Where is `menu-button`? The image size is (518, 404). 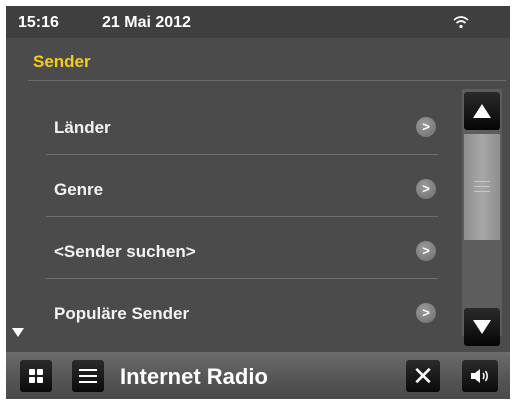
menu-button is located at coordinates (88, 376).